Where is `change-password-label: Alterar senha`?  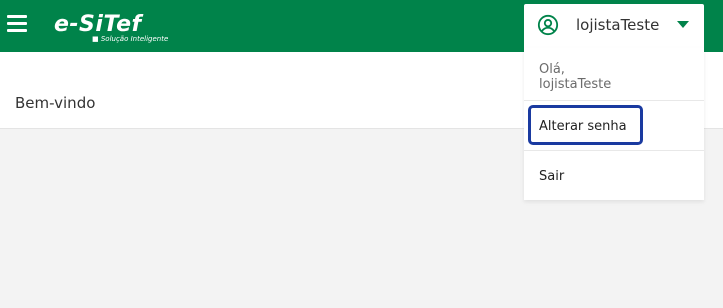
change-password-label: Alterar senha is located at coordinates (583, 126).